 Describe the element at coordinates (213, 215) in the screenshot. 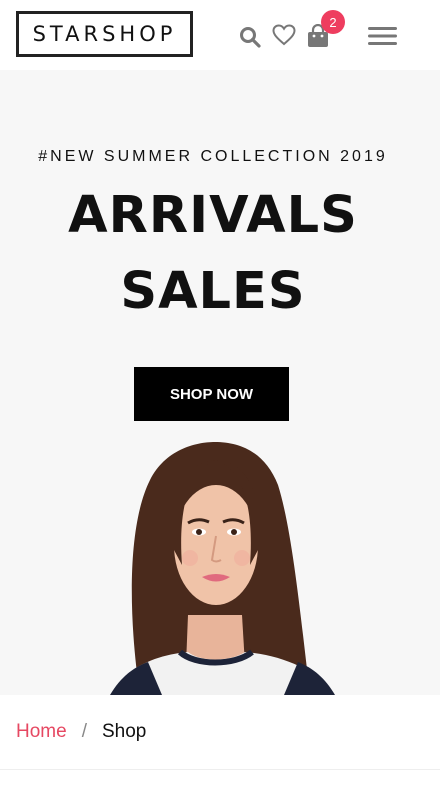

I see `hero-title-line-1: ARRIVALS` at that location.